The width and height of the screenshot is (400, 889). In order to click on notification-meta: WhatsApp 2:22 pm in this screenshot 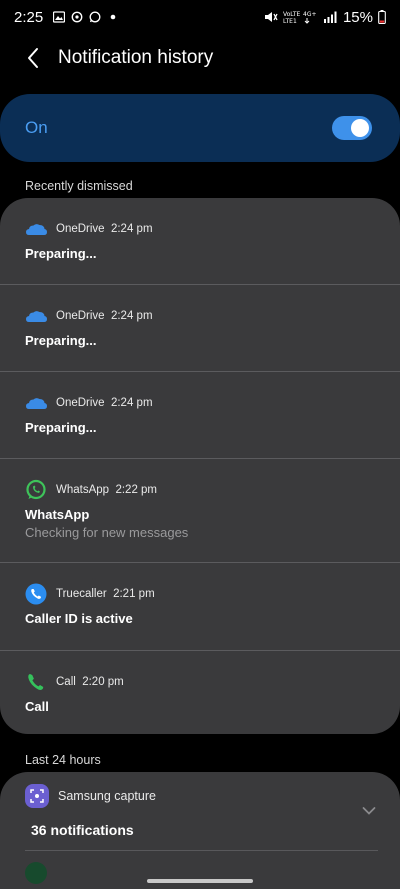, I will do `click(107, 490)`.